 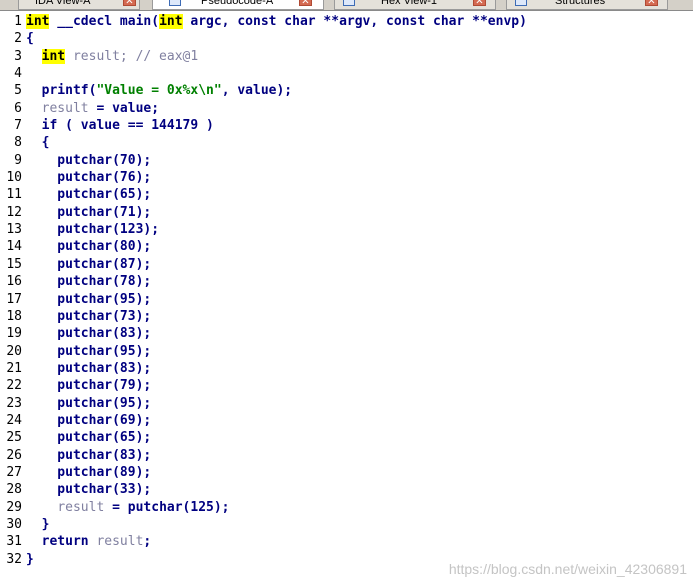 What do you see at coordinates (18, 108) in the screenshot?
I see `line-number: 6` at bounding box center [18, 108].